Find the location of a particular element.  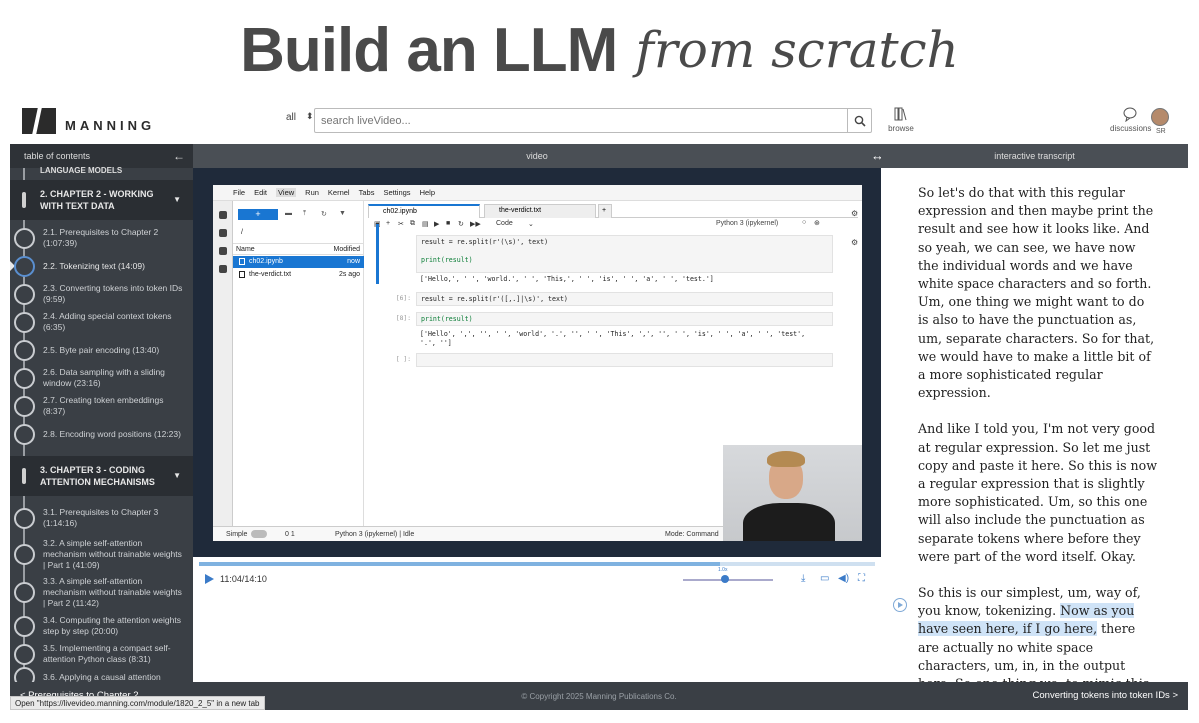

stop-icon: ■ is located at coordinates (448, 223).